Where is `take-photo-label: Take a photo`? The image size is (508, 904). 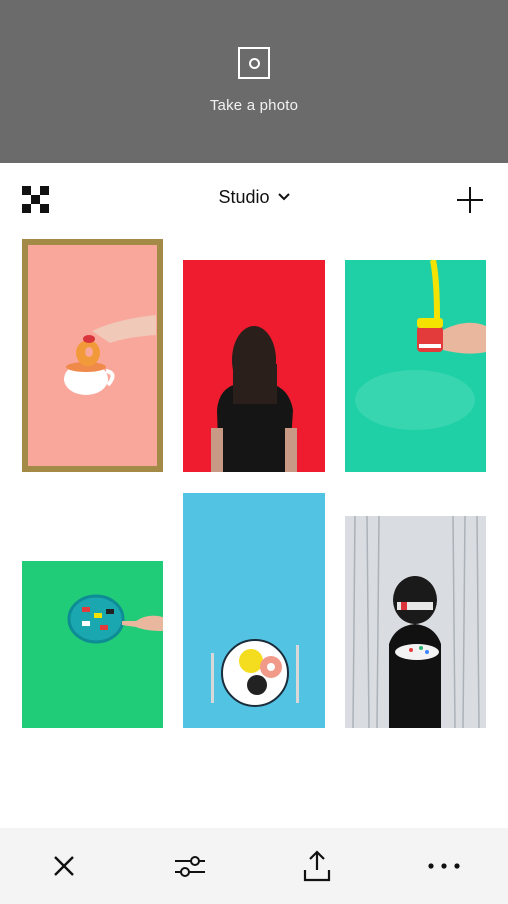 take-photo-label: Take a photo is located at coordinates (254, 105).